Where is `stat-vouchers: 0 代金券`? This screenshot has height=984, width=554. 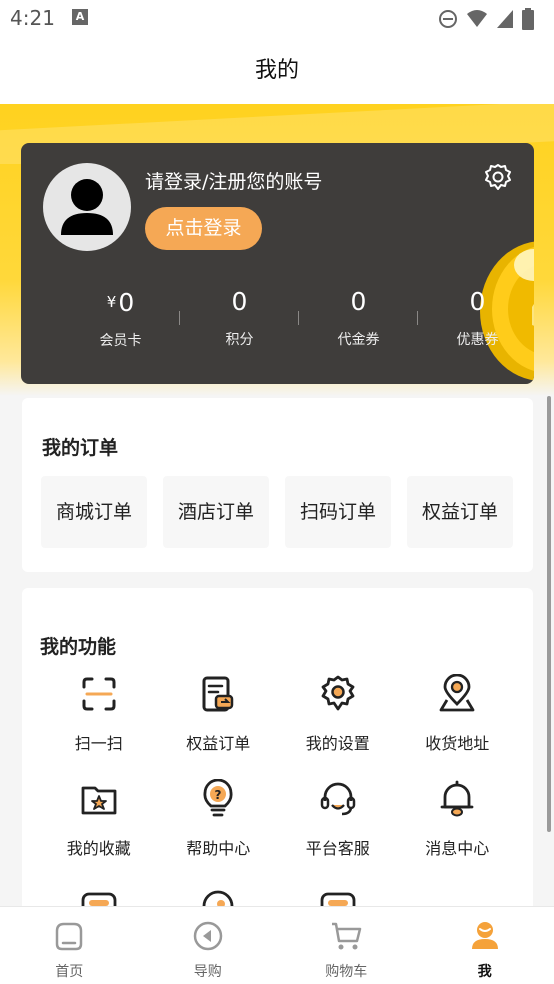
stat-vouchers: 0 代金券 is located at coordinates (358, 322).